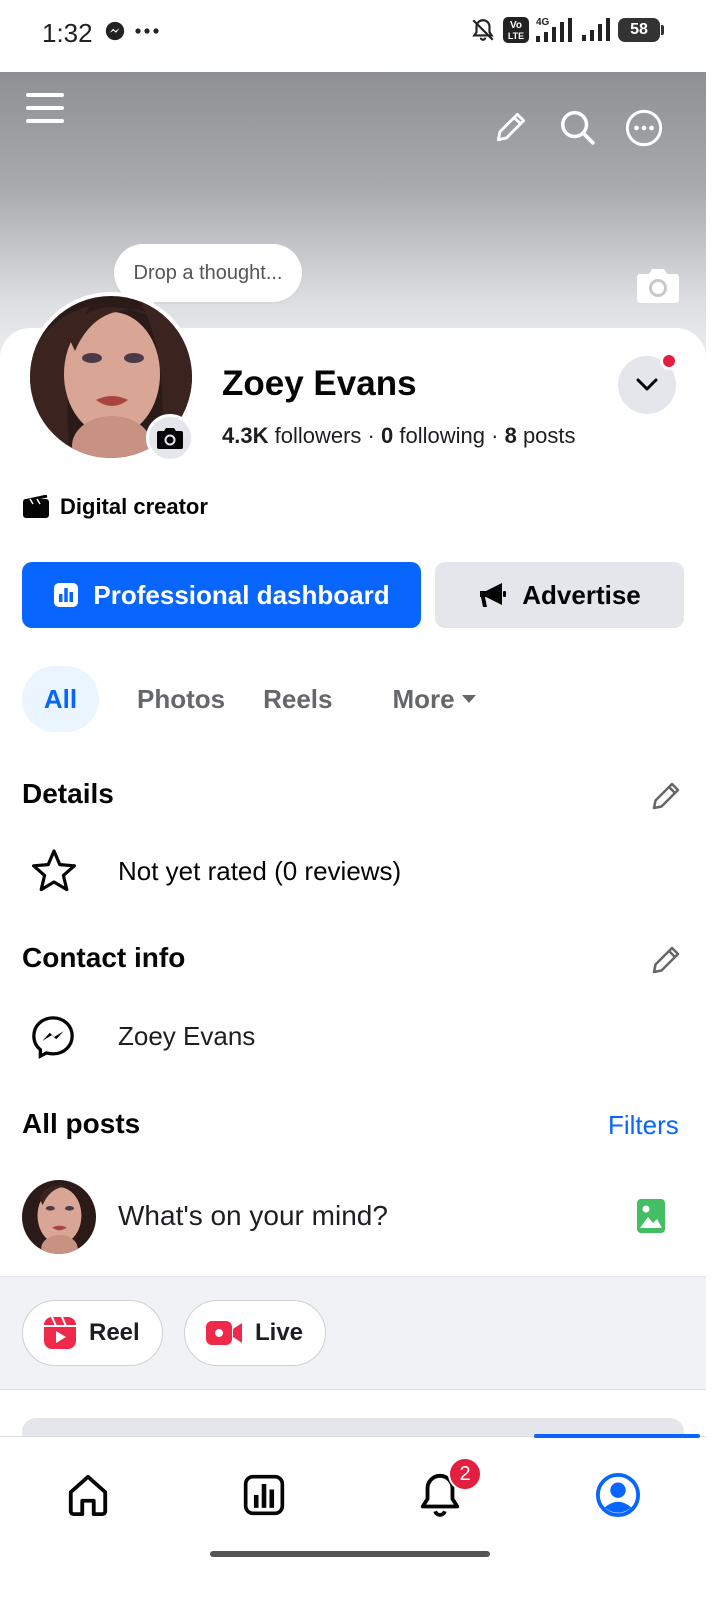  Describe the element at coordinates (224, 1333) in the screenshot. I see `live-video-icon` at that location.